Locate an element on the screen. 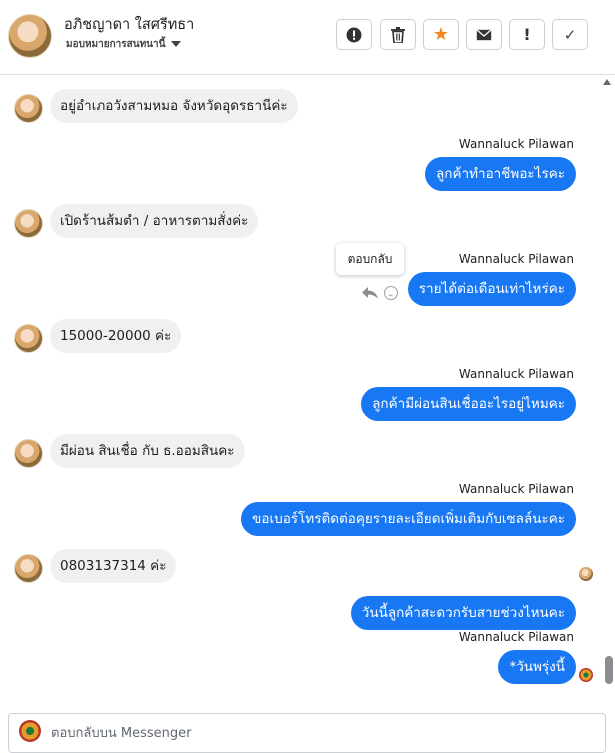 This screenshot has height=753, width=615. check-icon: ✓ is located at coordinates (570, 34).